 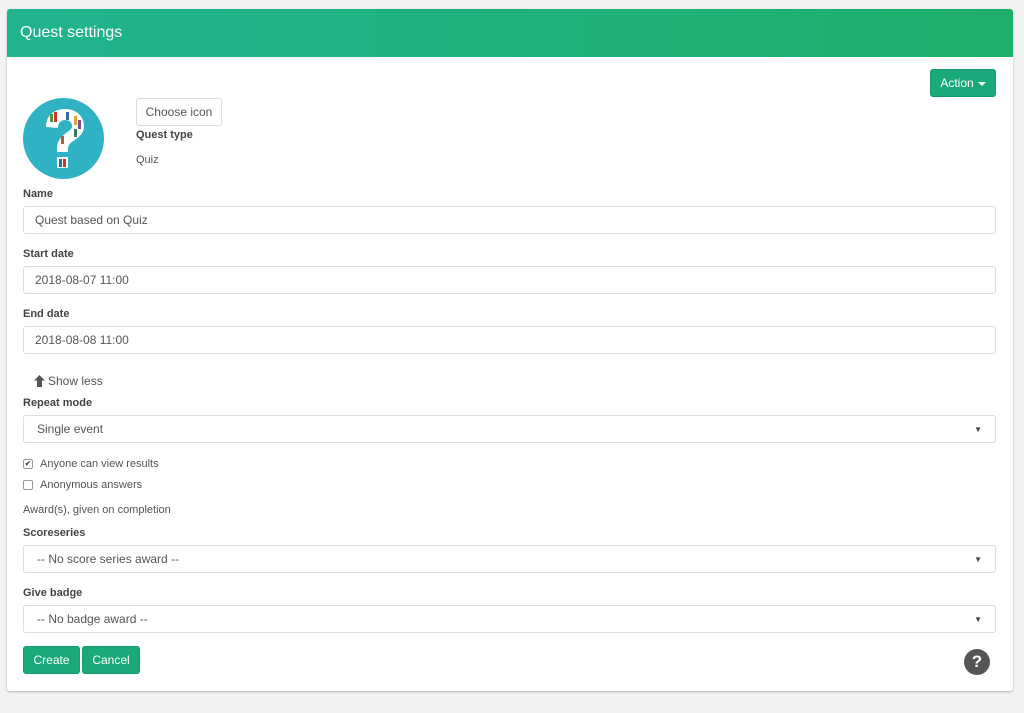 I want to click on anyone-can-view-row: ✔ Anyone can view results, so click(x=91, y=464).